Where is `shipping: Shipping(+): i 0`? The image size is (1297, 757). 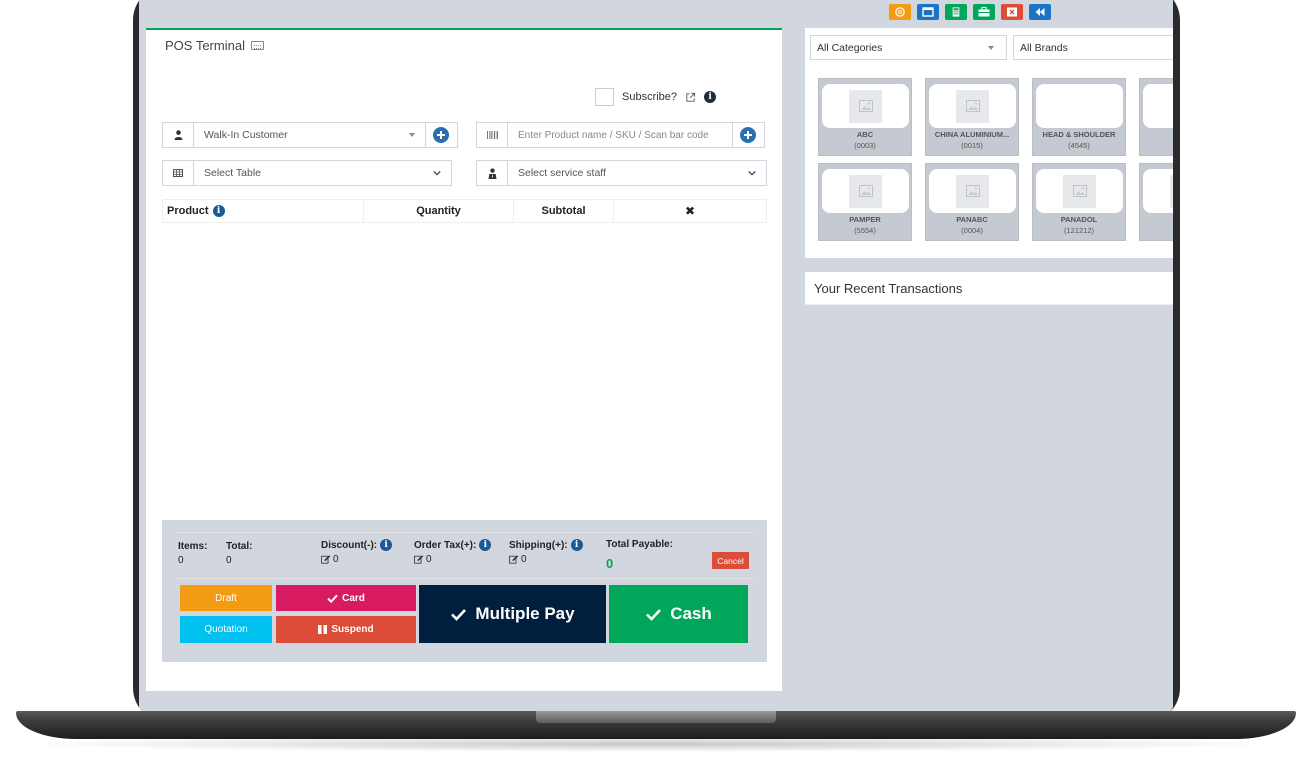
shipping: Shipping(+): i 0 is located at coordinates (546, 552).